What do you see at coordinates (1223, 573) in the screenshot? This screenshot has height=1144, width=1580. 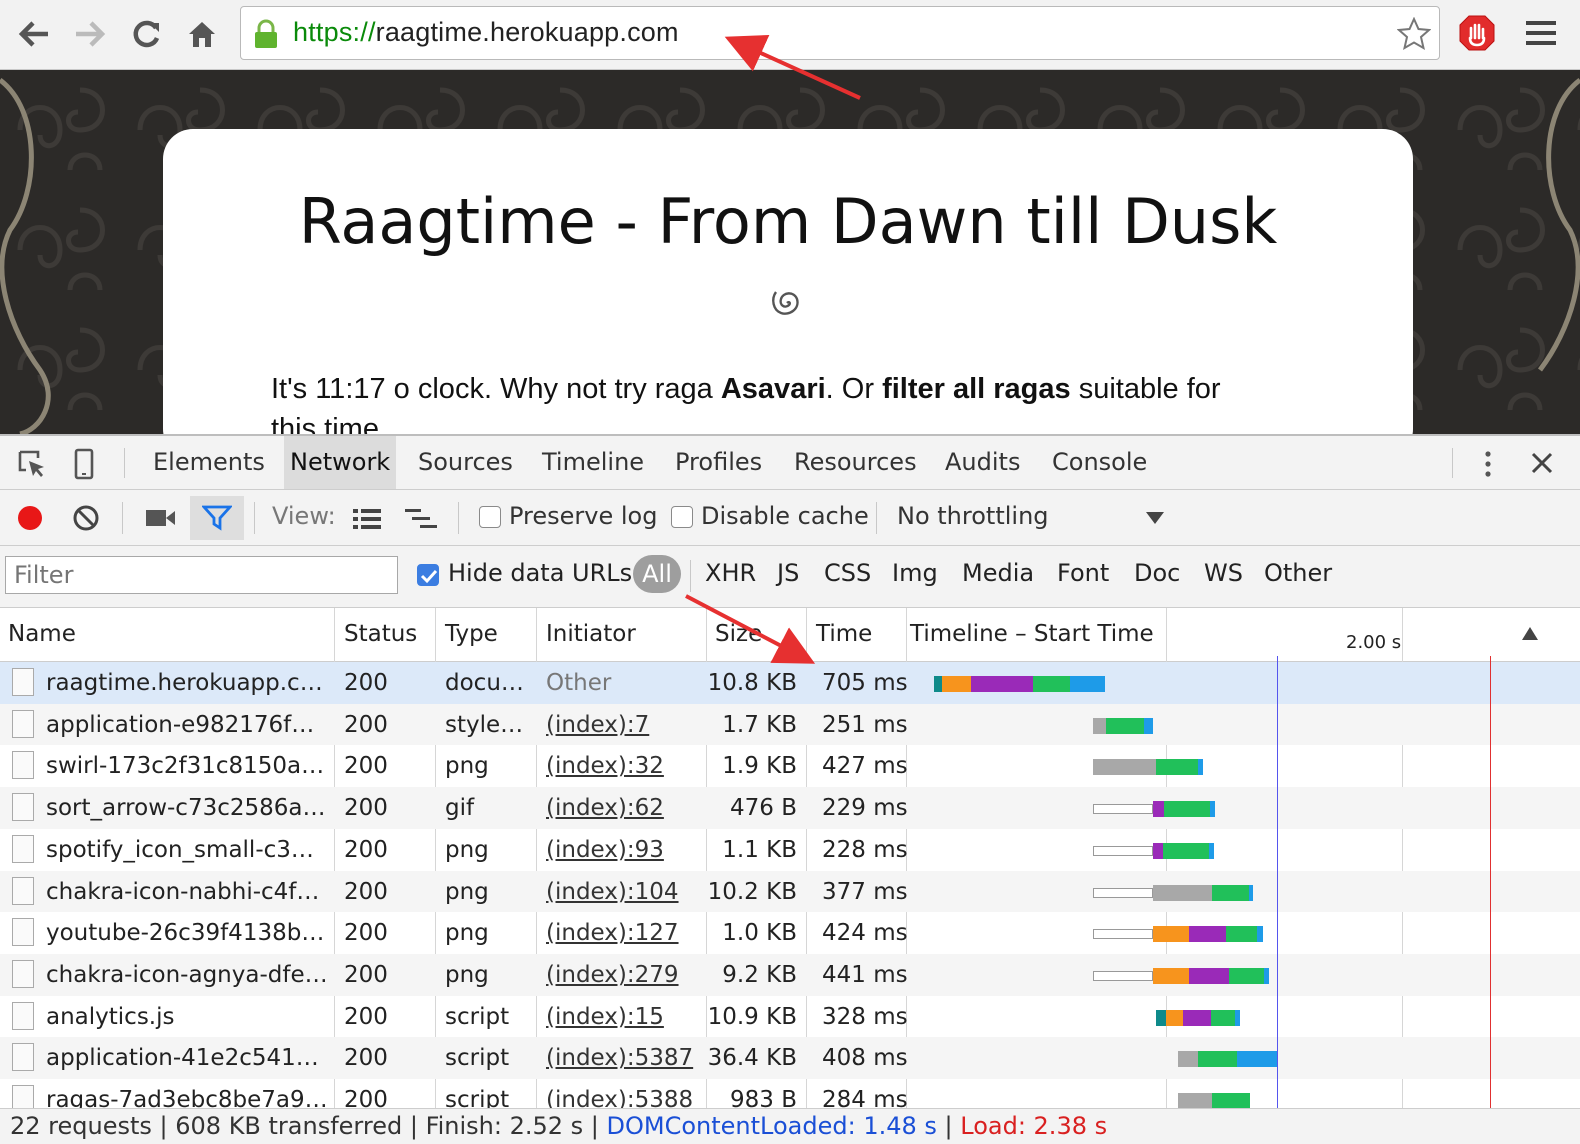 I see `filter-type-ws: WS` at bounding box center [1223, 573].